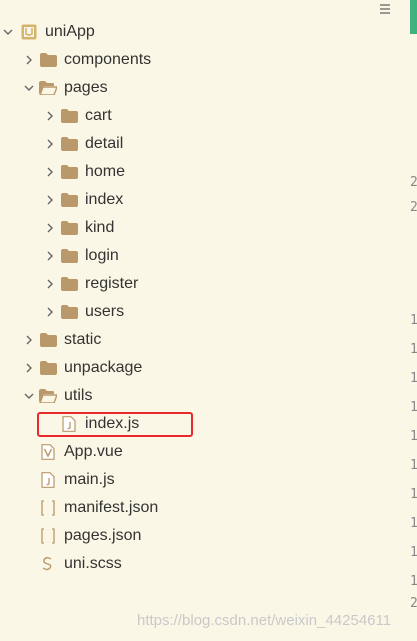 This screenshot has height=641, width=417. Describe the element at coordinates (103, 367) in the screenshot. I see `tree-item-label: unpackage` at that location.